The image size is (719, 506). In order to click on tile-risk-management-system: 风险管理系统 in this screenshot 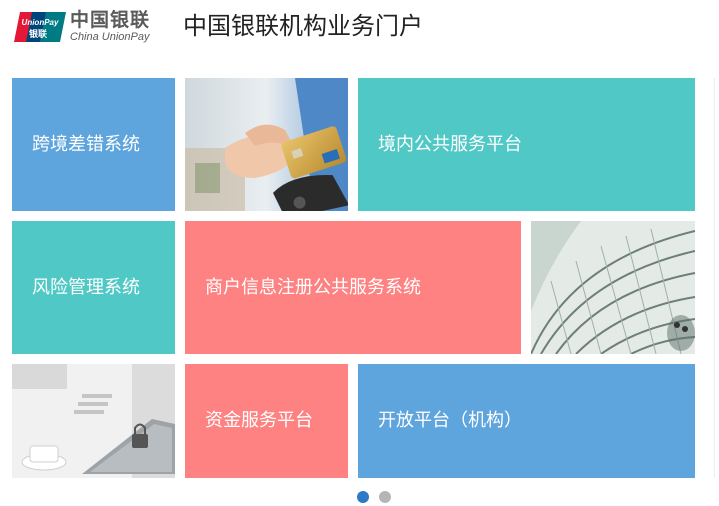, I will do `click(93, 287)`.